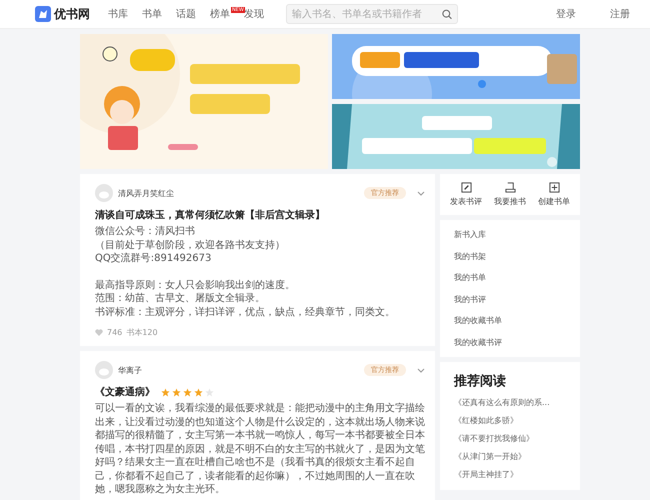 This screenshot has width=650, height=500. What do you see at coordinates (566, 14) in the screenshot?
I see `login-link: 登录` at bounding box center [566, 14].